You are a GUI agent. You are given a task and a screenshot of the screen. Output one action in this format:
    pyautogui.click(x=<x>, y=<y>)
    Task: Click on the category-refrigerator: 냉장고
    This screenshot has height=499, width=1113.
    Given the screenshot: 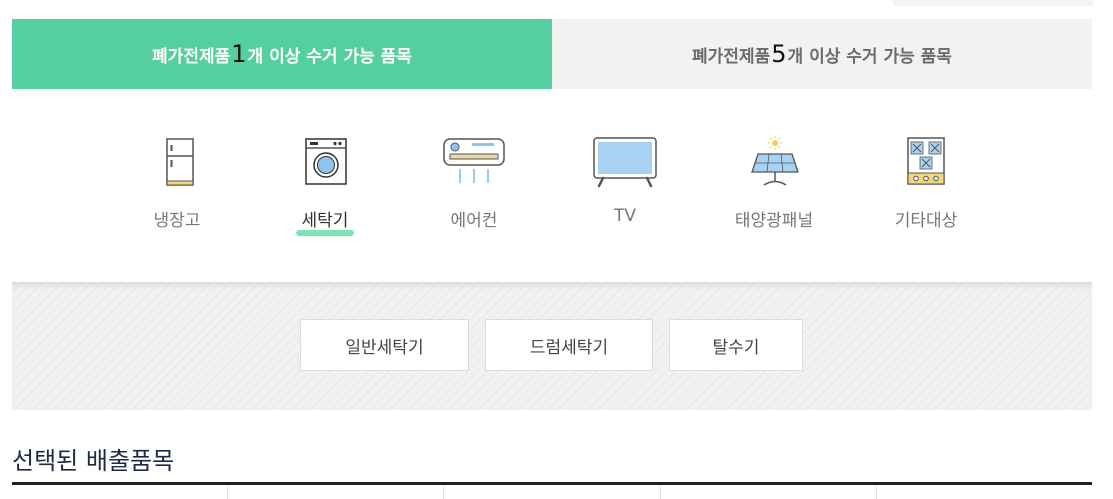 What is the action you would take?
    pyautogui.click(x=177, y=182)
    